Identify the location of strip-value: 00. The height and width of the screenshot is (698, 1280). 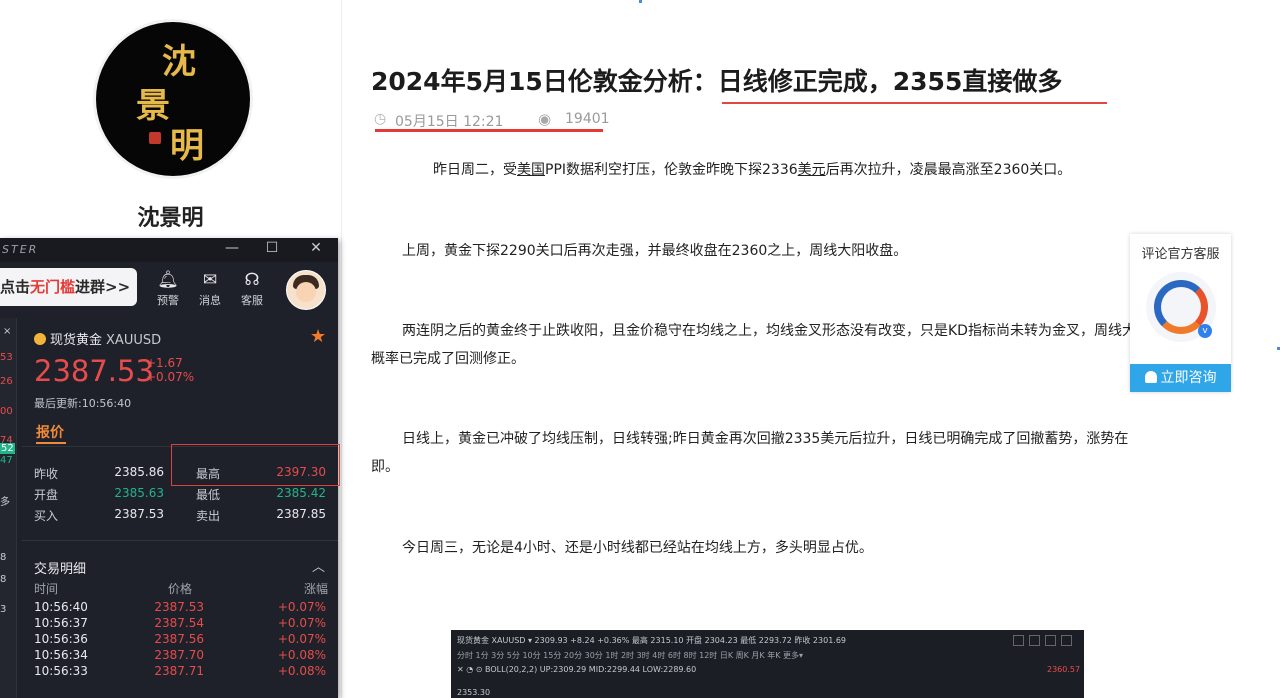
(6, 411).